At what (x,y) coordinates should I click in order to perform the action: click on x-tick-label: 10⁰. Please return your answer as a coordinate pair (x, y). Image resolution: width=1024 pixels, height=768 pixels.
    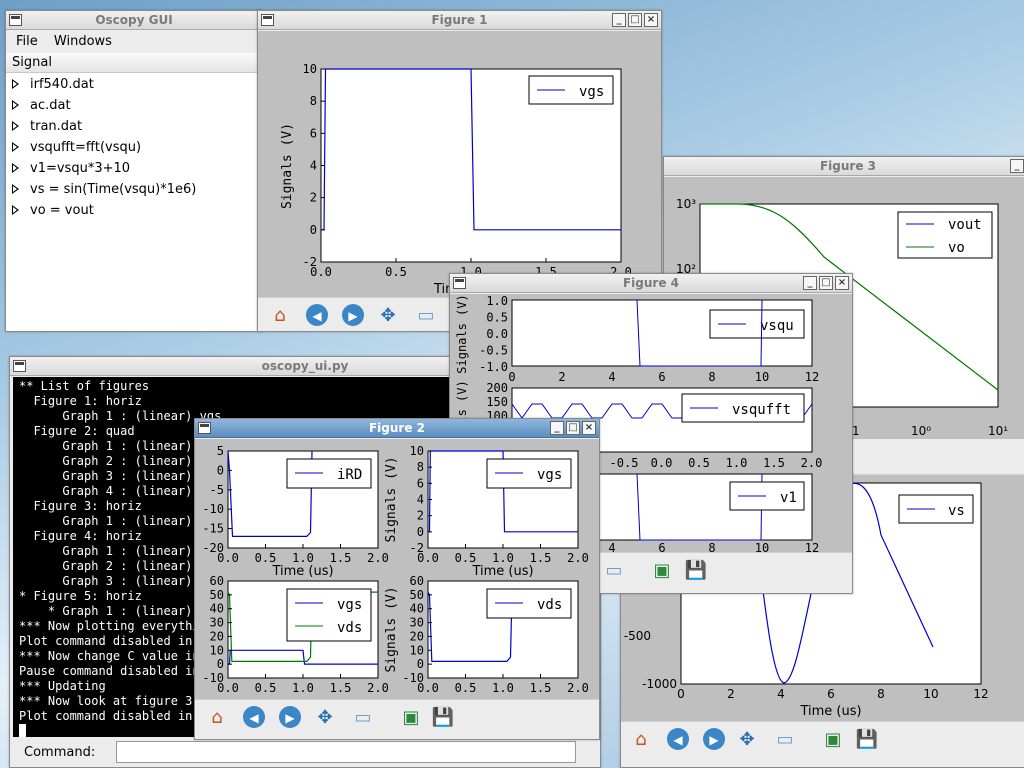
    Looking at the image, I should click on (921, 431).